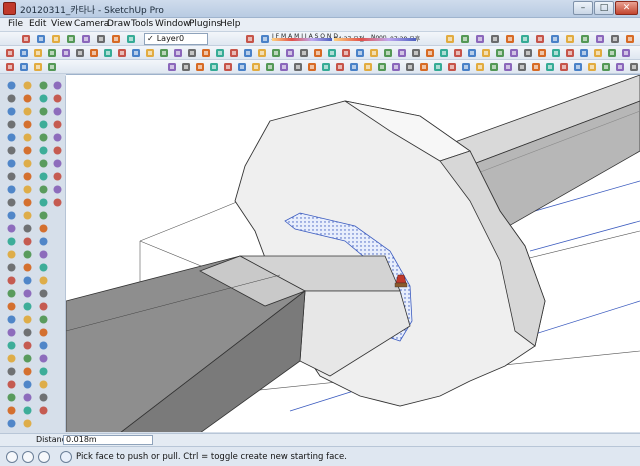 The image size is (640, 466). Describe the element at coordinates (15, 24) in the screenshot. I see `menu-file: File` at that location.